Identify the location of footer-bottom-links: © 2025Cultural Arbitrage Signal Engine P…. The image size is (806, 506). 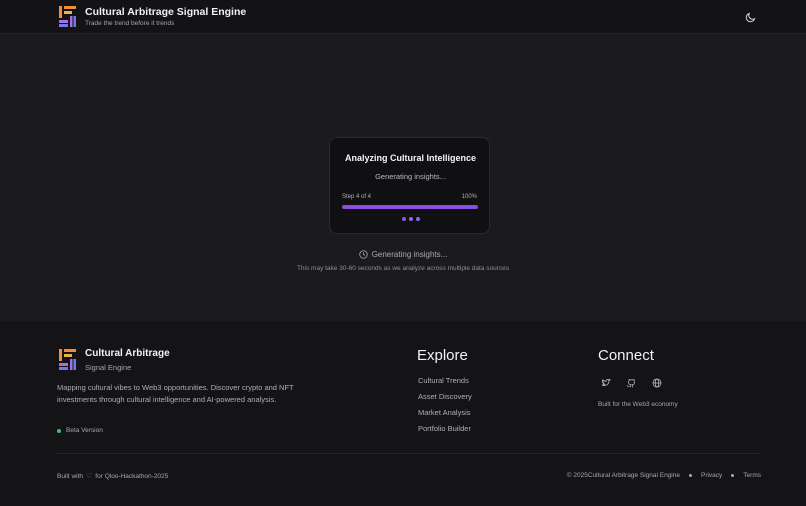
(664, 475).